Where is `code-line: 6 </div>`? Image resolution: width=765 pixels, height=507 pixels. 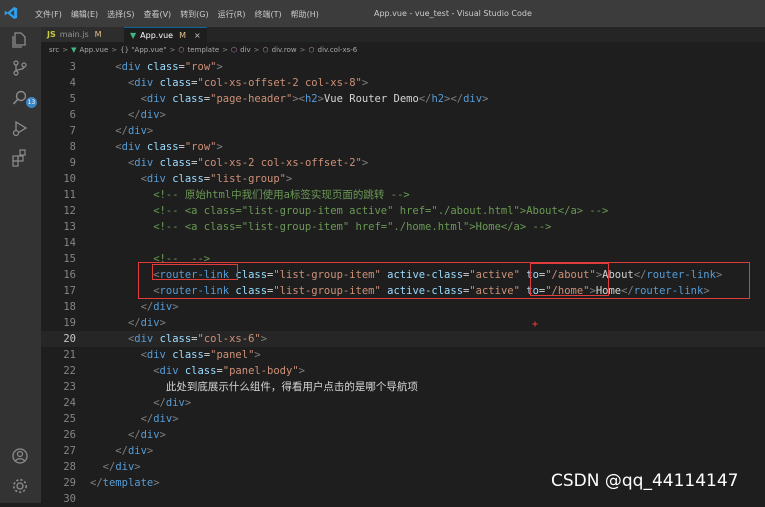 code-line: 6 </div> is located at coordinates (403, 115).